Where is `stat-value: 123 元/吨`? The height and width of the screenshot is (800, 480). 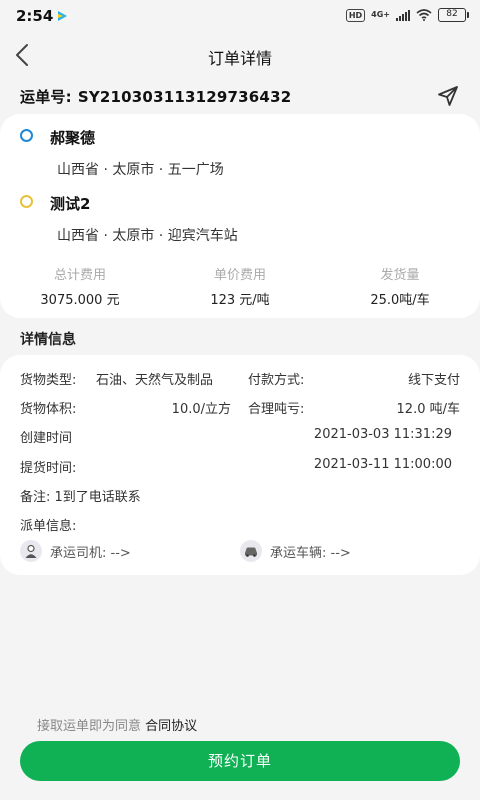 stat-value: 123 元/吨 is located at coordinates (240, 300).